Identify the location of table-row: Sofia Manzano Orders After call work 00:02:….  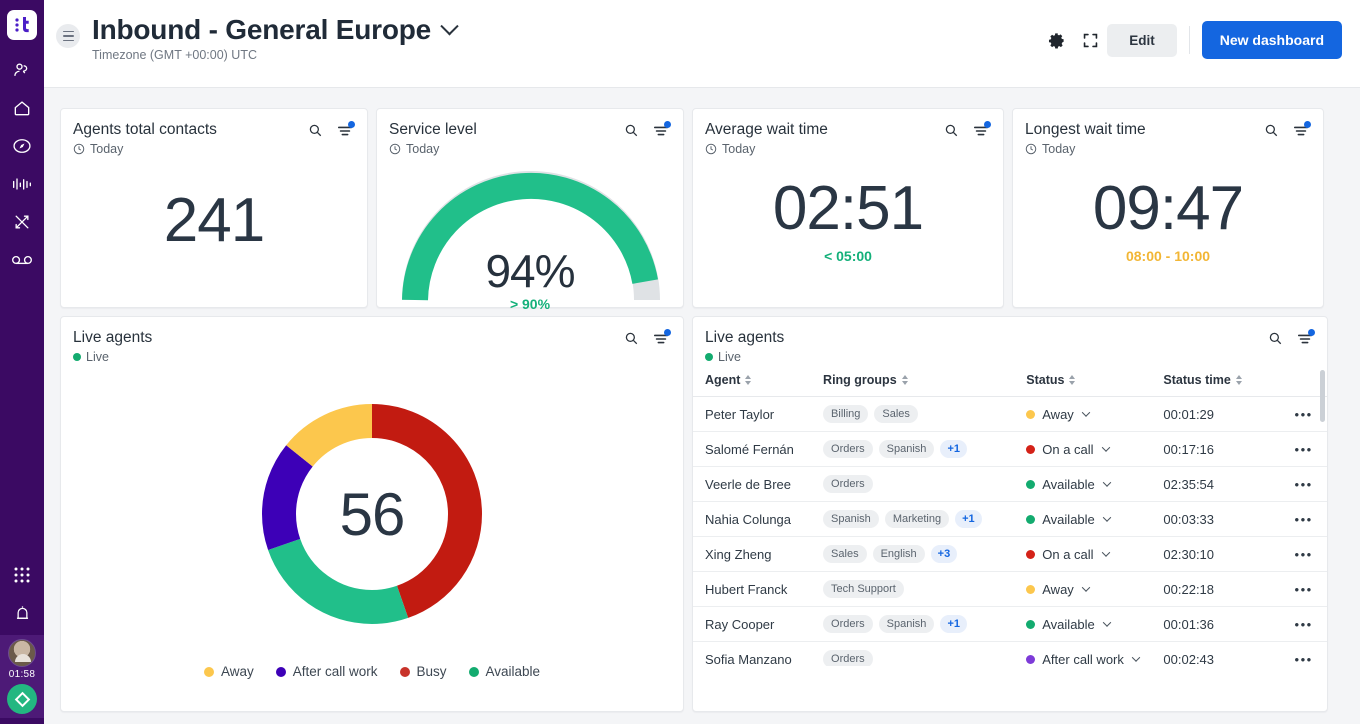
(1010, 653).